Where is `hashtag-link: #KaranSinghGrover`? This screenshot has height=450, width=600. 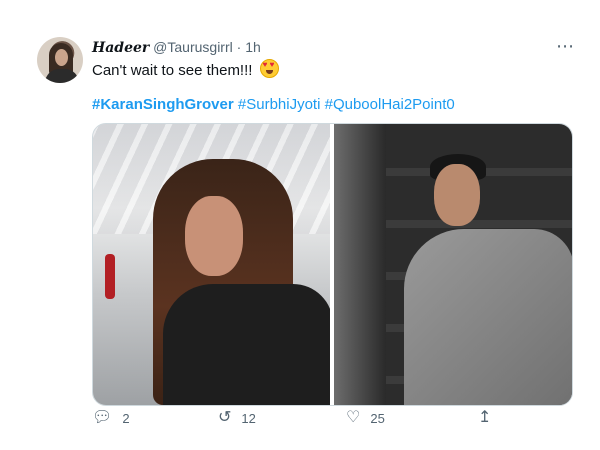 hashtag-link: #KaranSinghGrover is located at coordinates (163, 104).